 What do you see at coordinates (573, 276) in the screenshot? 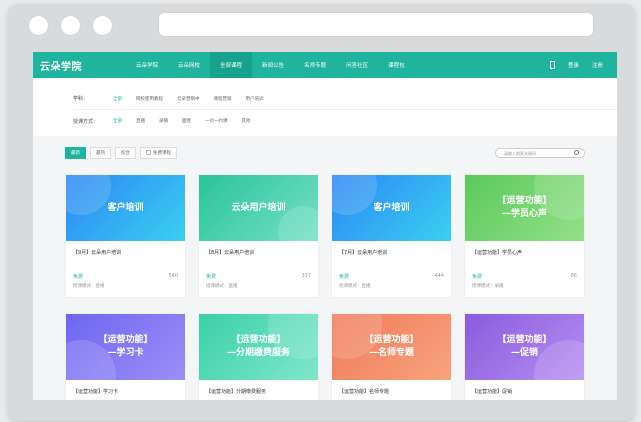
I see `course-views: 86` at bounding box center [573, 276].